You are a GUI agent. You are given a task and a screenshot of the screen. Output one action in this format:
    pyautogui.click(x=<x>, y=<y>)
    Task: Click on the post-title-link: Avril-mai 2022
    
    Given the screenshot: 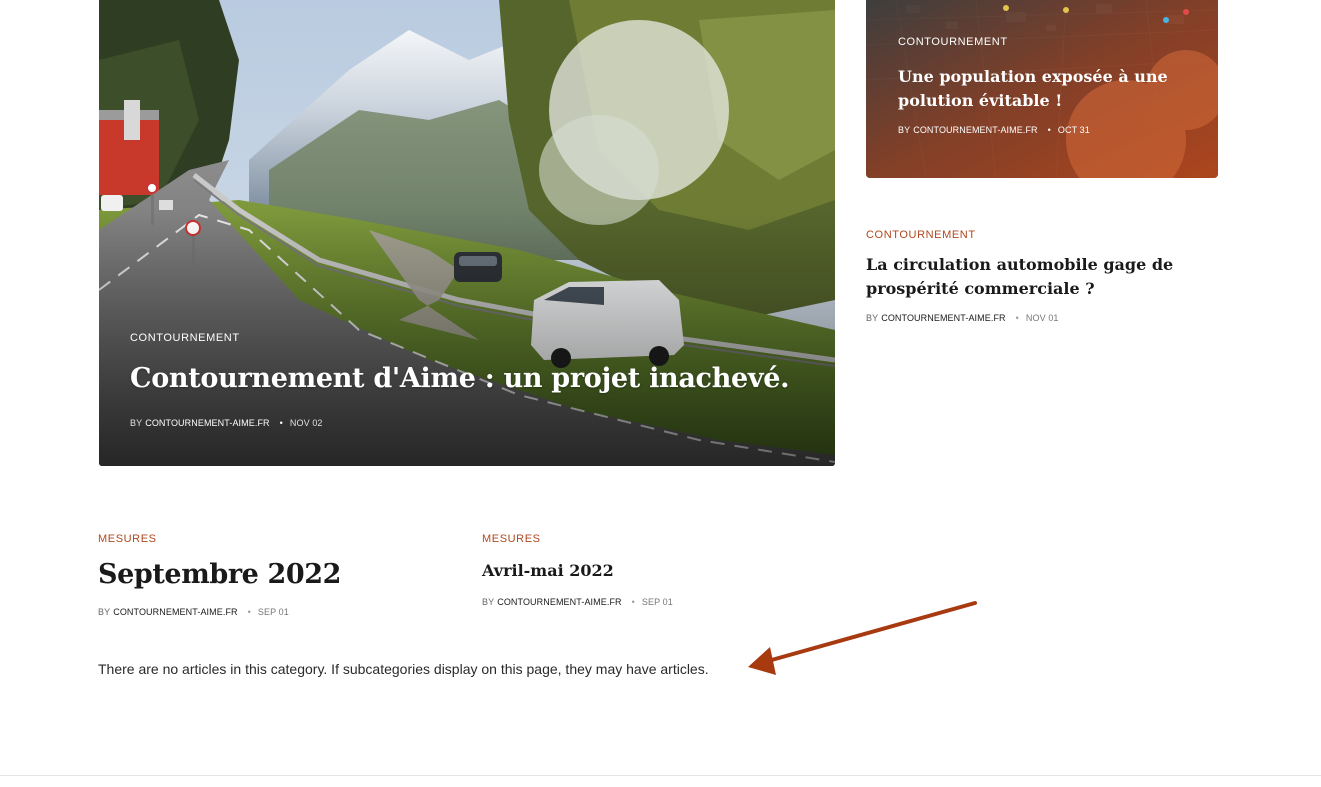 What is the action you would take?
    pyautogui.click(x=662, y=571)
    